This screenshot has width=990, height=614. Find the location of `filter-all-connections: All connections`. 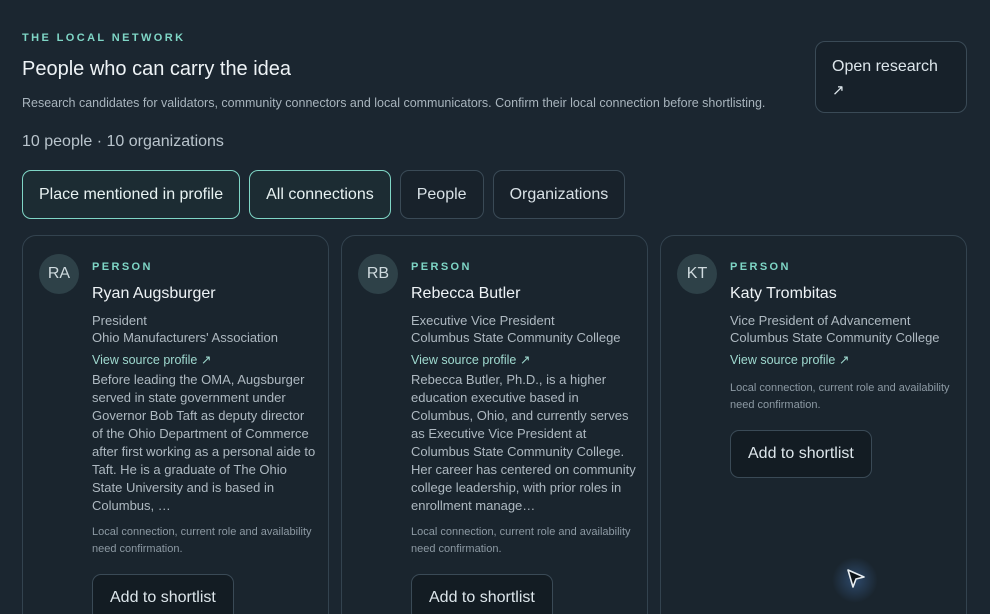

filter-all-connections: All connections is located at coordinates (320, 194).